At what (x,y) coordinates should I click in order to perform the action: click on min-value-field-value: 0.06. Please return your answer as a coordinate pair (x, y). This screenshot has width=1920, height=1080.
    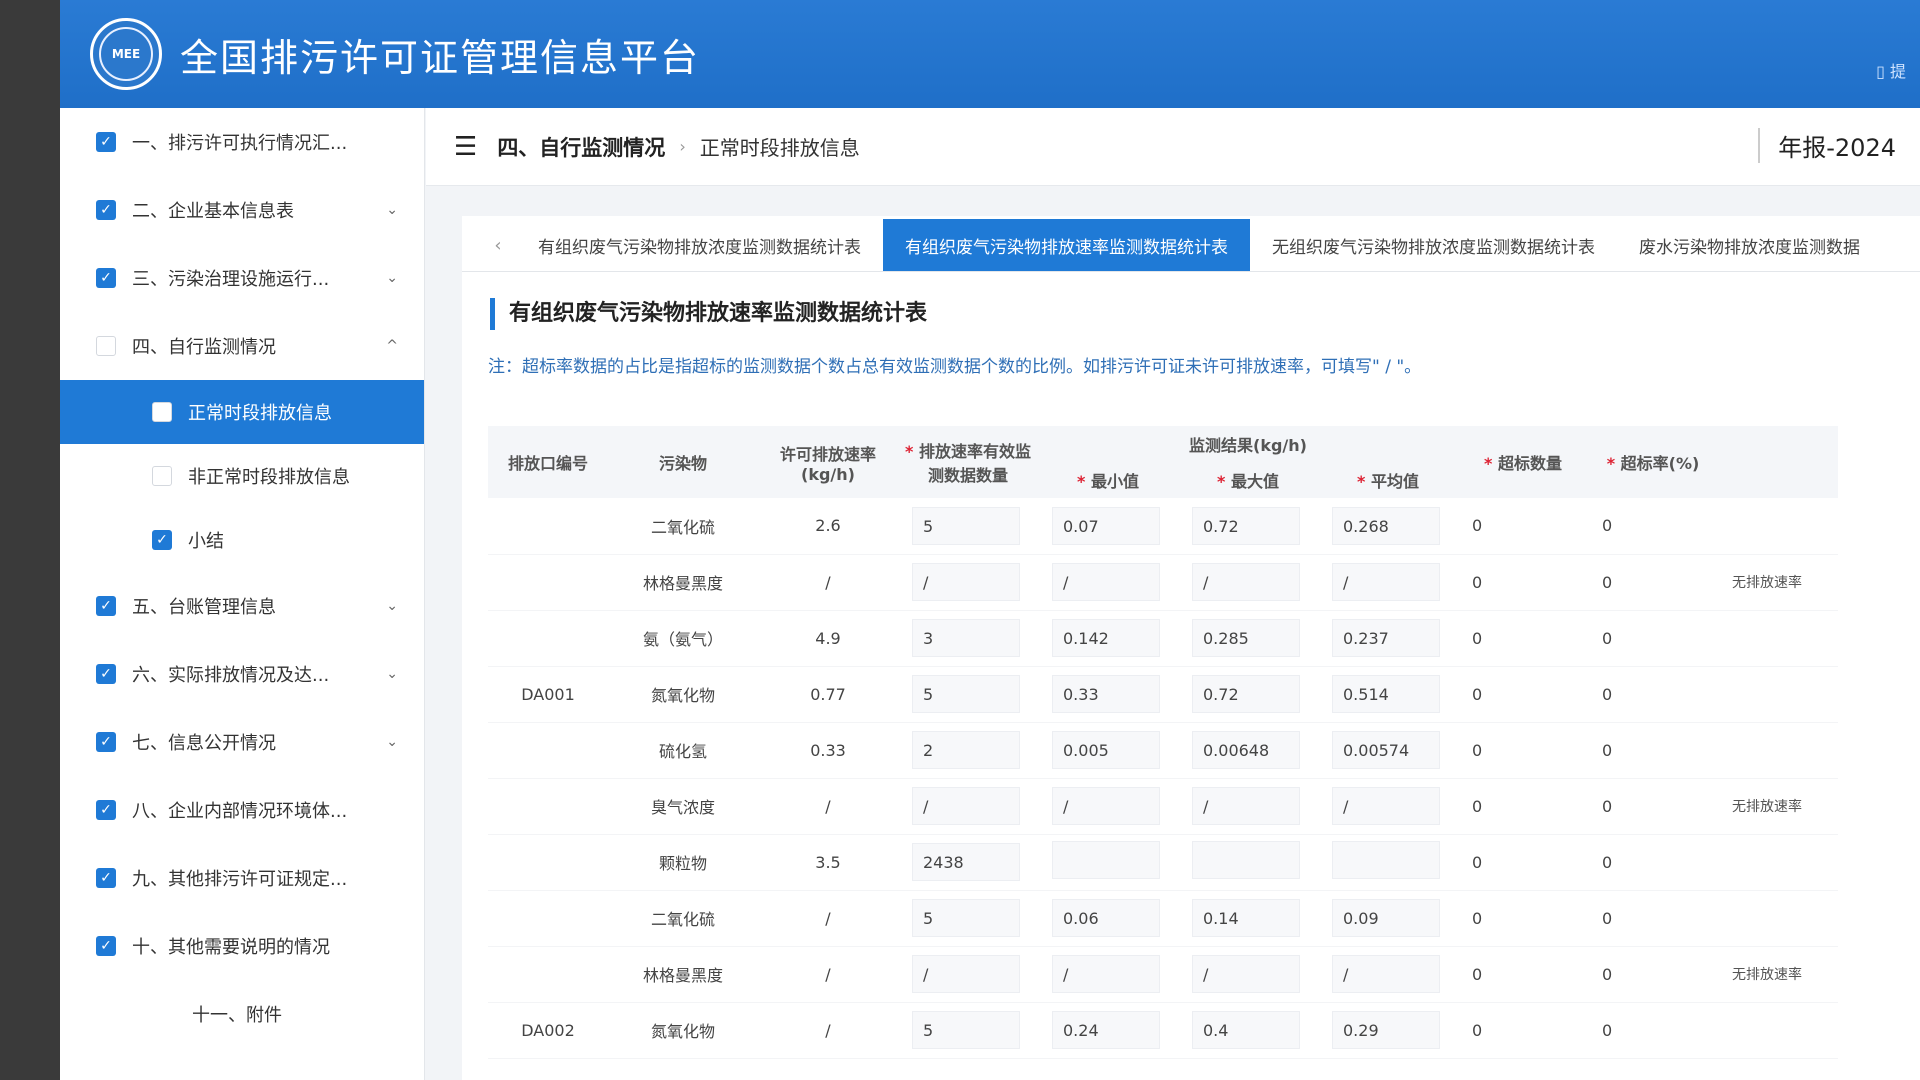
    Looking at the image, I should click on (1106, 918).